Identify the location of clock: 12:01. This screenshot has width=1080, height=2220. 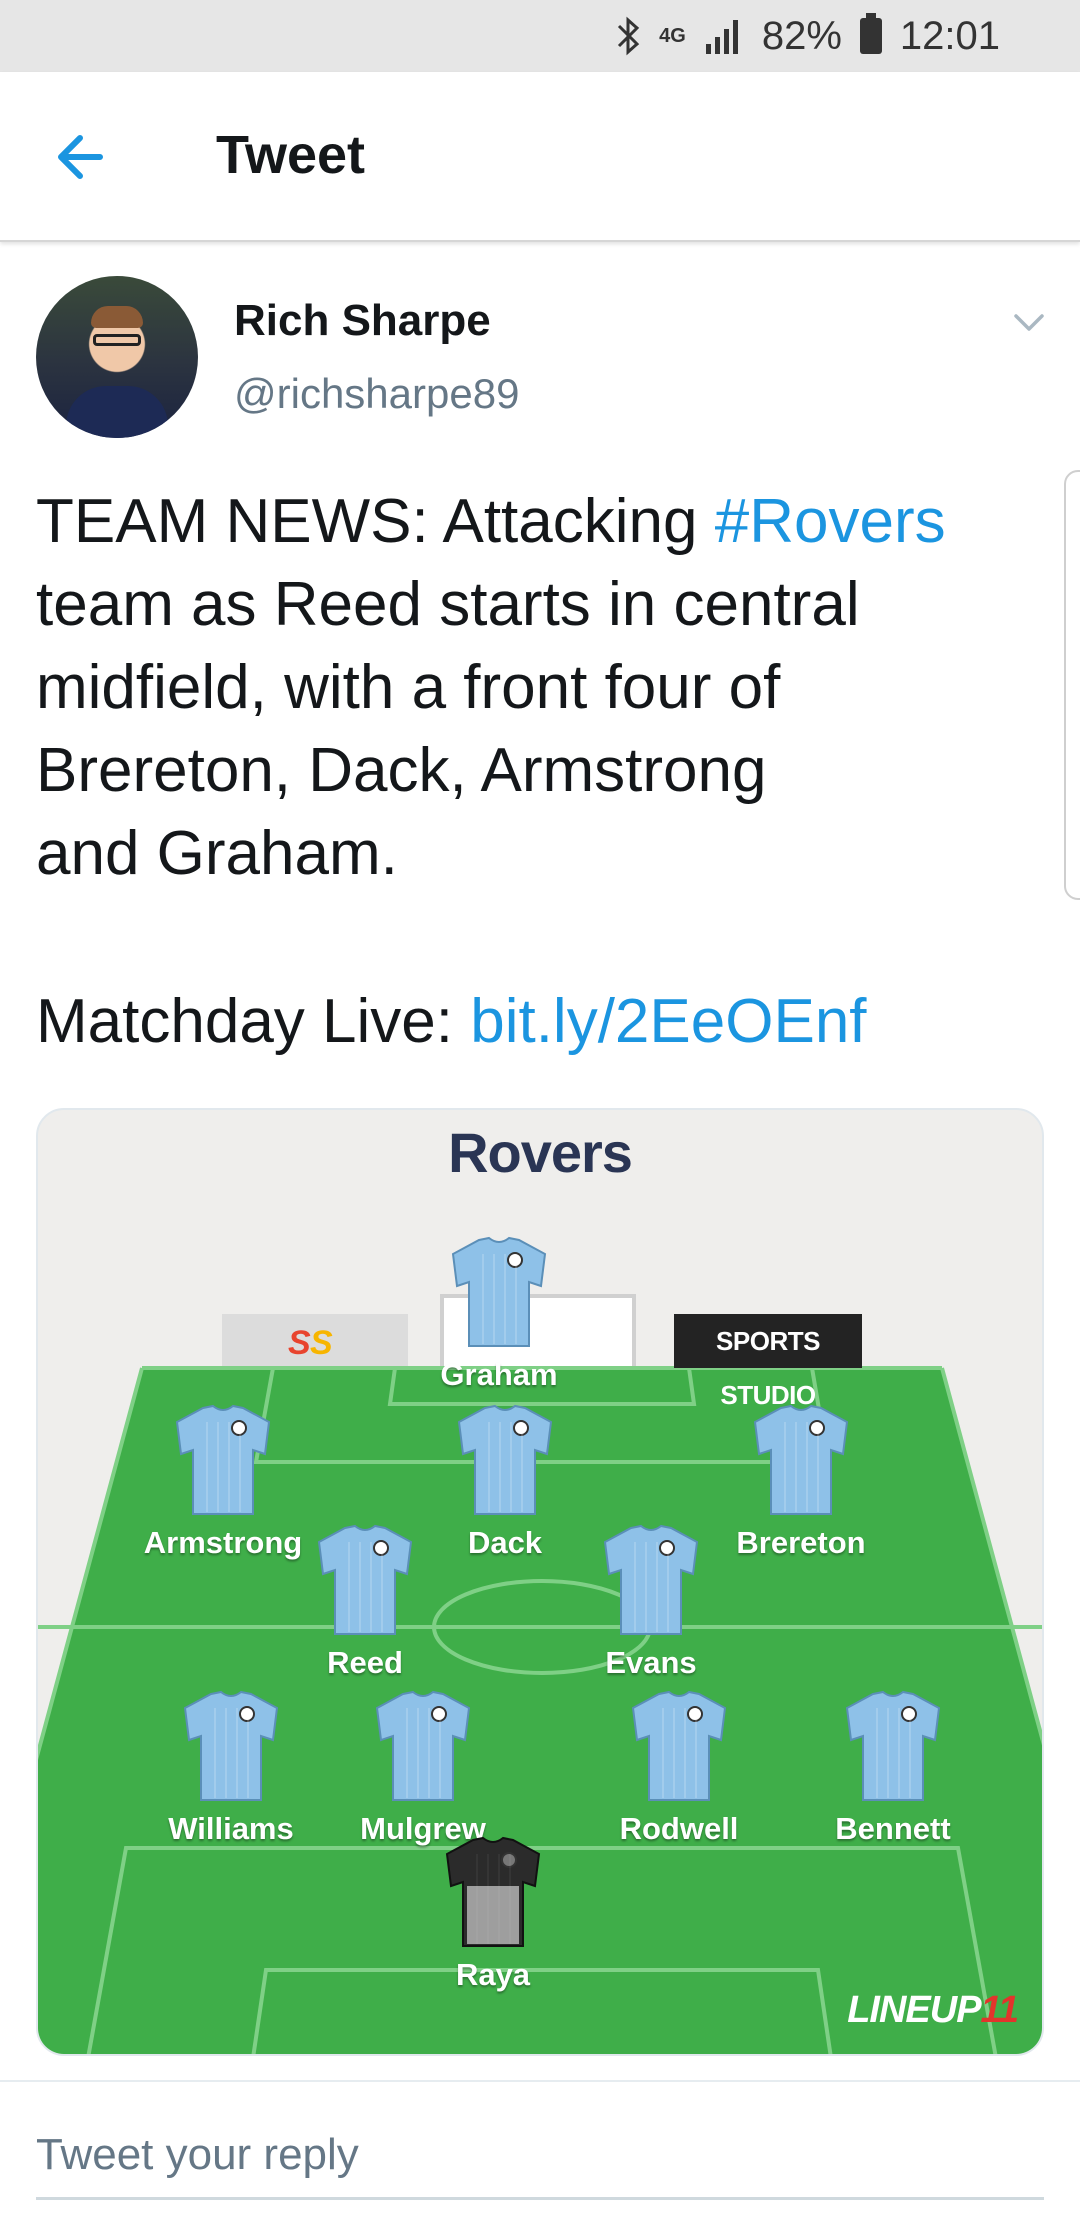
(949, 35).